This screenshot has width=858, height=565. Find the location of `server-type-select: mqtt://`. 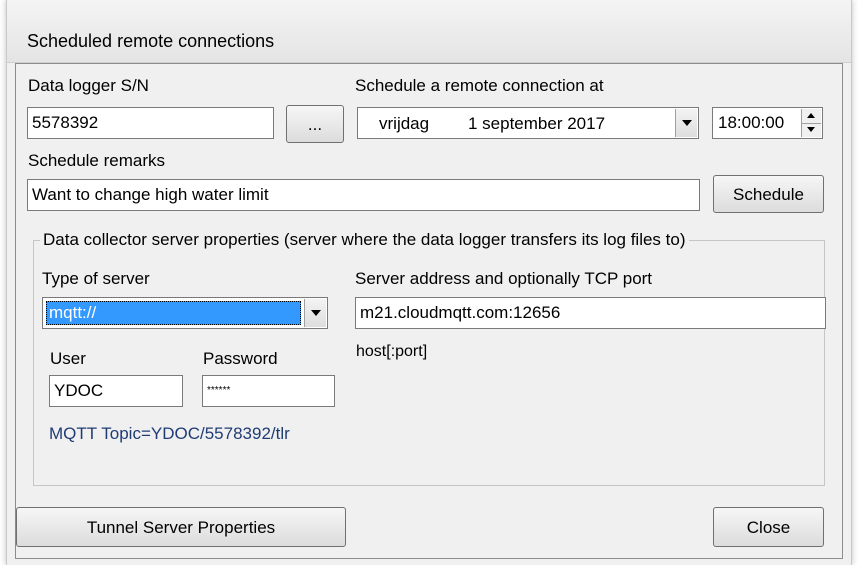

server-type-select: mqtt:// is located at coordinates (185, 313).